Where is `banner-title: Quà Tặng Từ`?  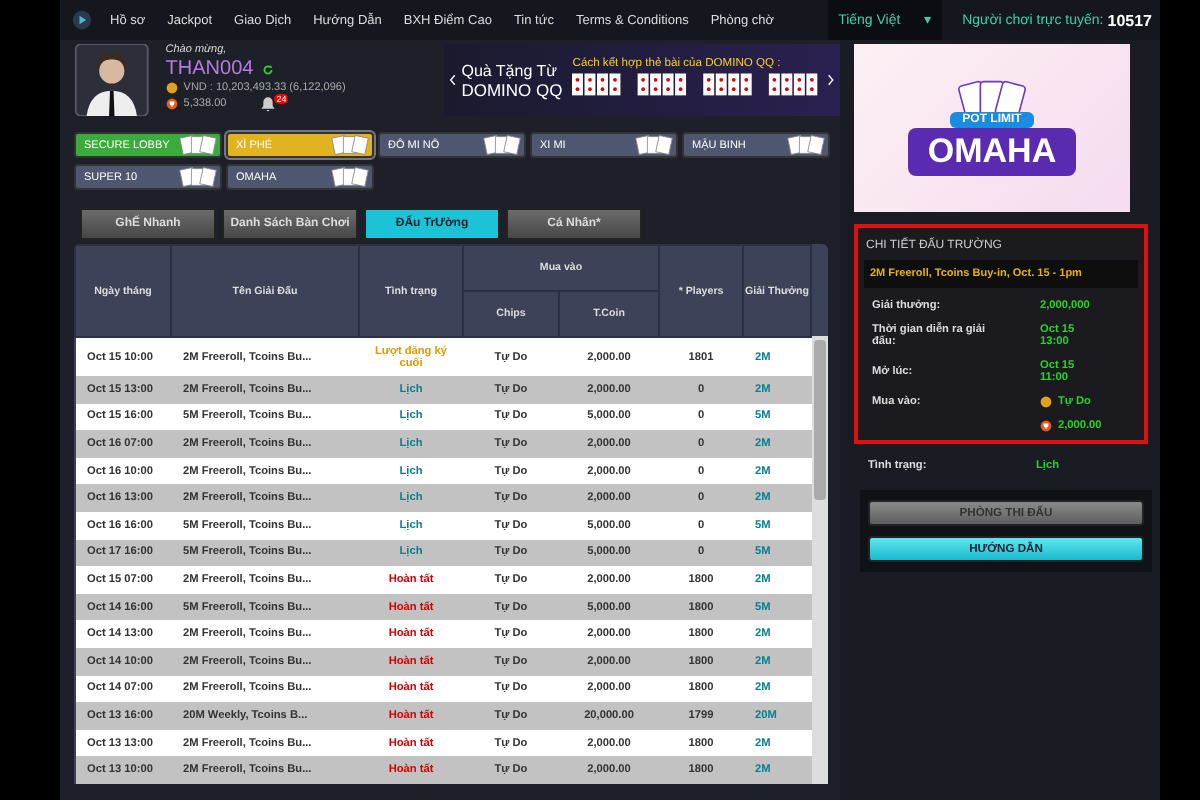 banner-title: Quà Tặng Từ is located at coordinates (510, 70).